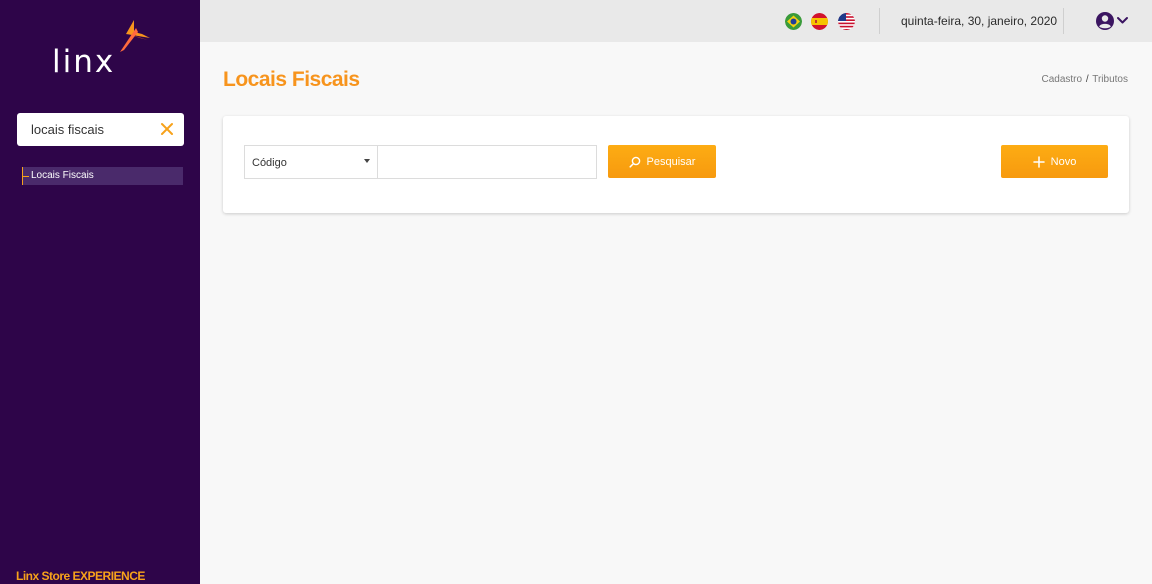 The image size is (1152, 584). I want to click on linx-logo: linx, so click(103, 49).